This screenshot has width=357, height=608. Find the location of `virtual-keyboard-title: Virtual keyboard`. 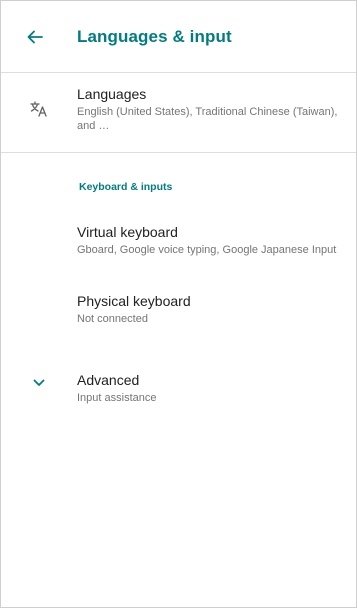

virtual-keyboard-title: Virtual keyboard is located at coordinates (127, 232).